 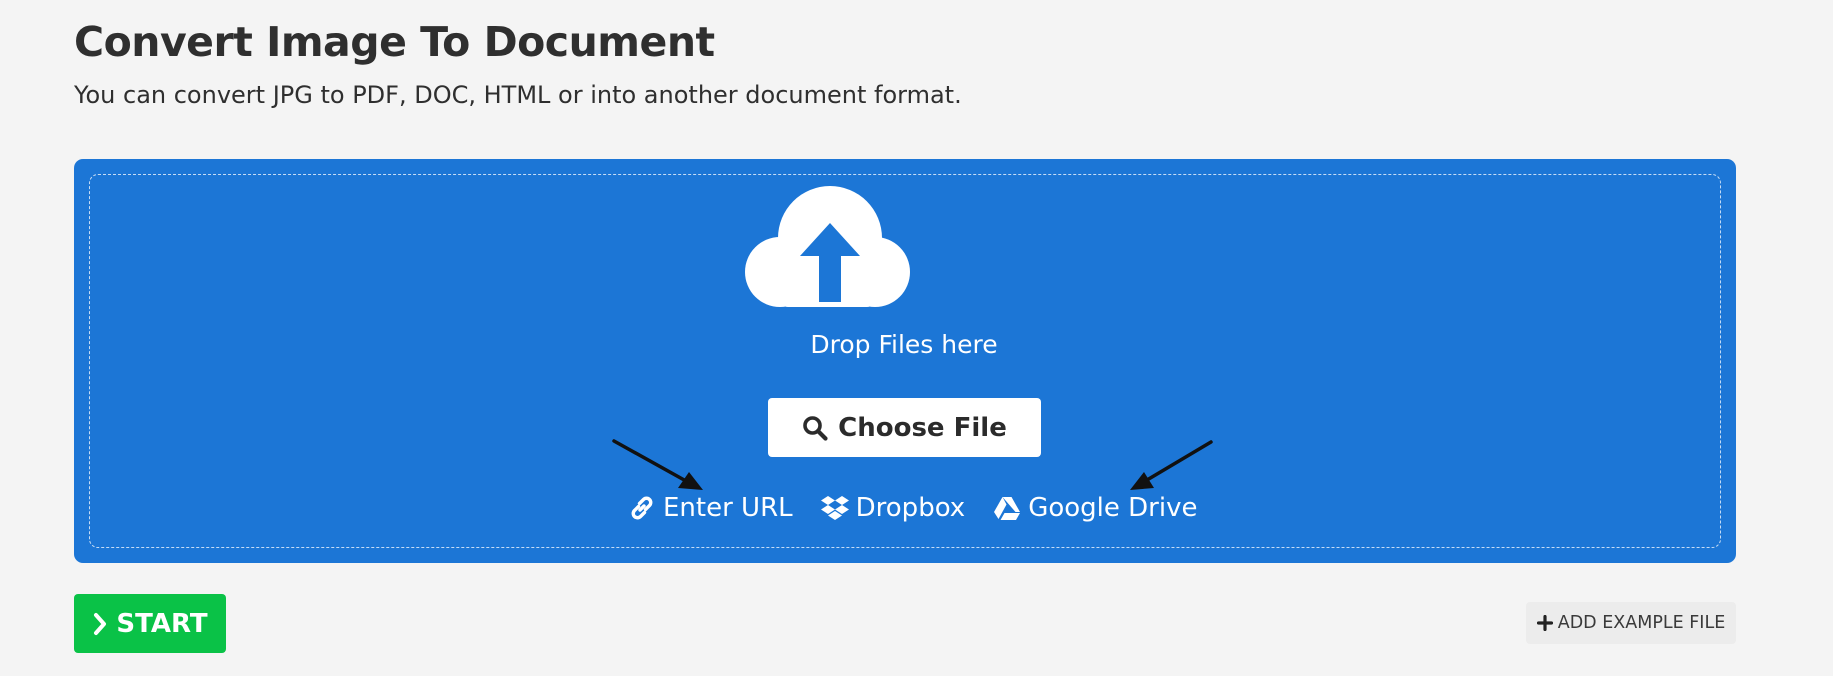 I want to click on upload-source-links: Enter URL Dropbox Google Drive, so click(x=912, y=508).